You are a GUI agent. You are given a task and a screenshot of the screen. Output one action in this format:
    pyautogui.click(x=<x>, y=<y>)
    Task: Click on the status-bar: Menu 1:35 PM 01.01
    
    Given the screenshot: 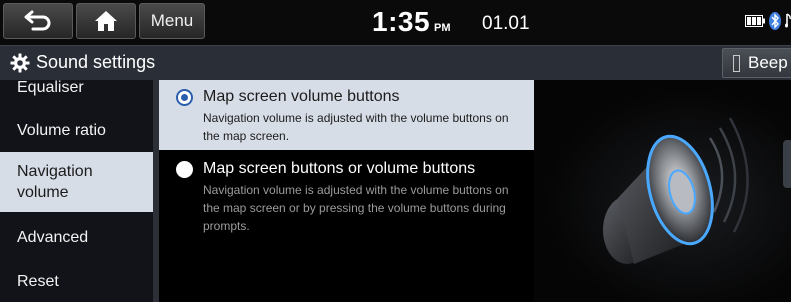 What is the action you would take?
    pyautogui.click(x=395, y=22)
    